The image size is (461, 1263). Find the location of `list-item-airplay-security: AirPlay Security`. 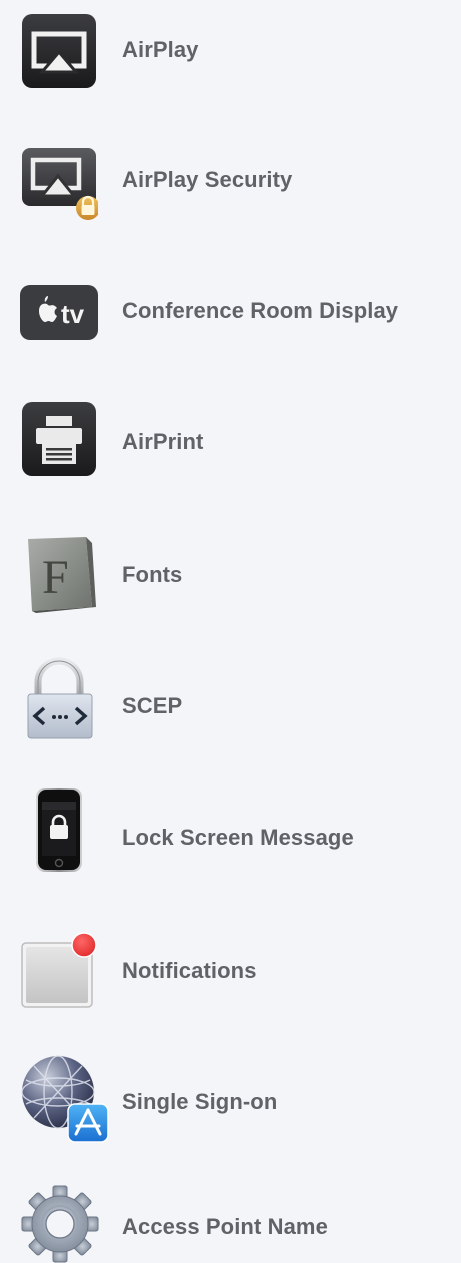

list-item-airplay-security: AirPlay Security is located at coordinates (230, 180).